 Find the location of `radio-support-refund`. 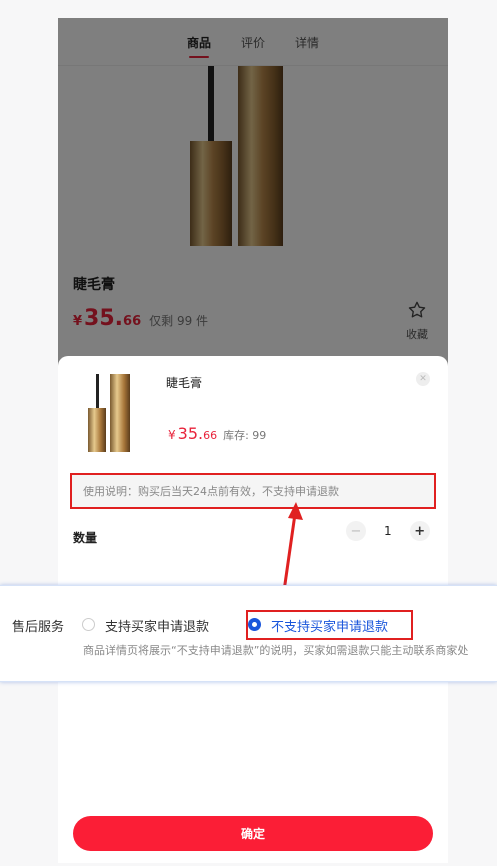

radio-support-refund is located at coordinates (88, 624).